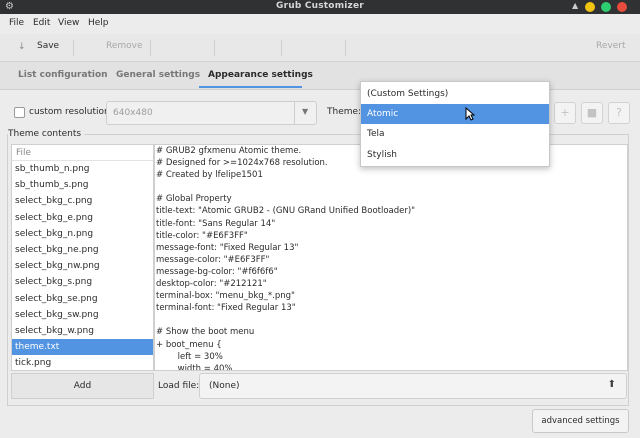 Image resolution: width=640 pixels, height=438 pixels. What do you see at coordinates (213, 259) in the screenshot?
I see `editor-line: message-color: "#E6F3FF"` at bounding box center [213, 259].